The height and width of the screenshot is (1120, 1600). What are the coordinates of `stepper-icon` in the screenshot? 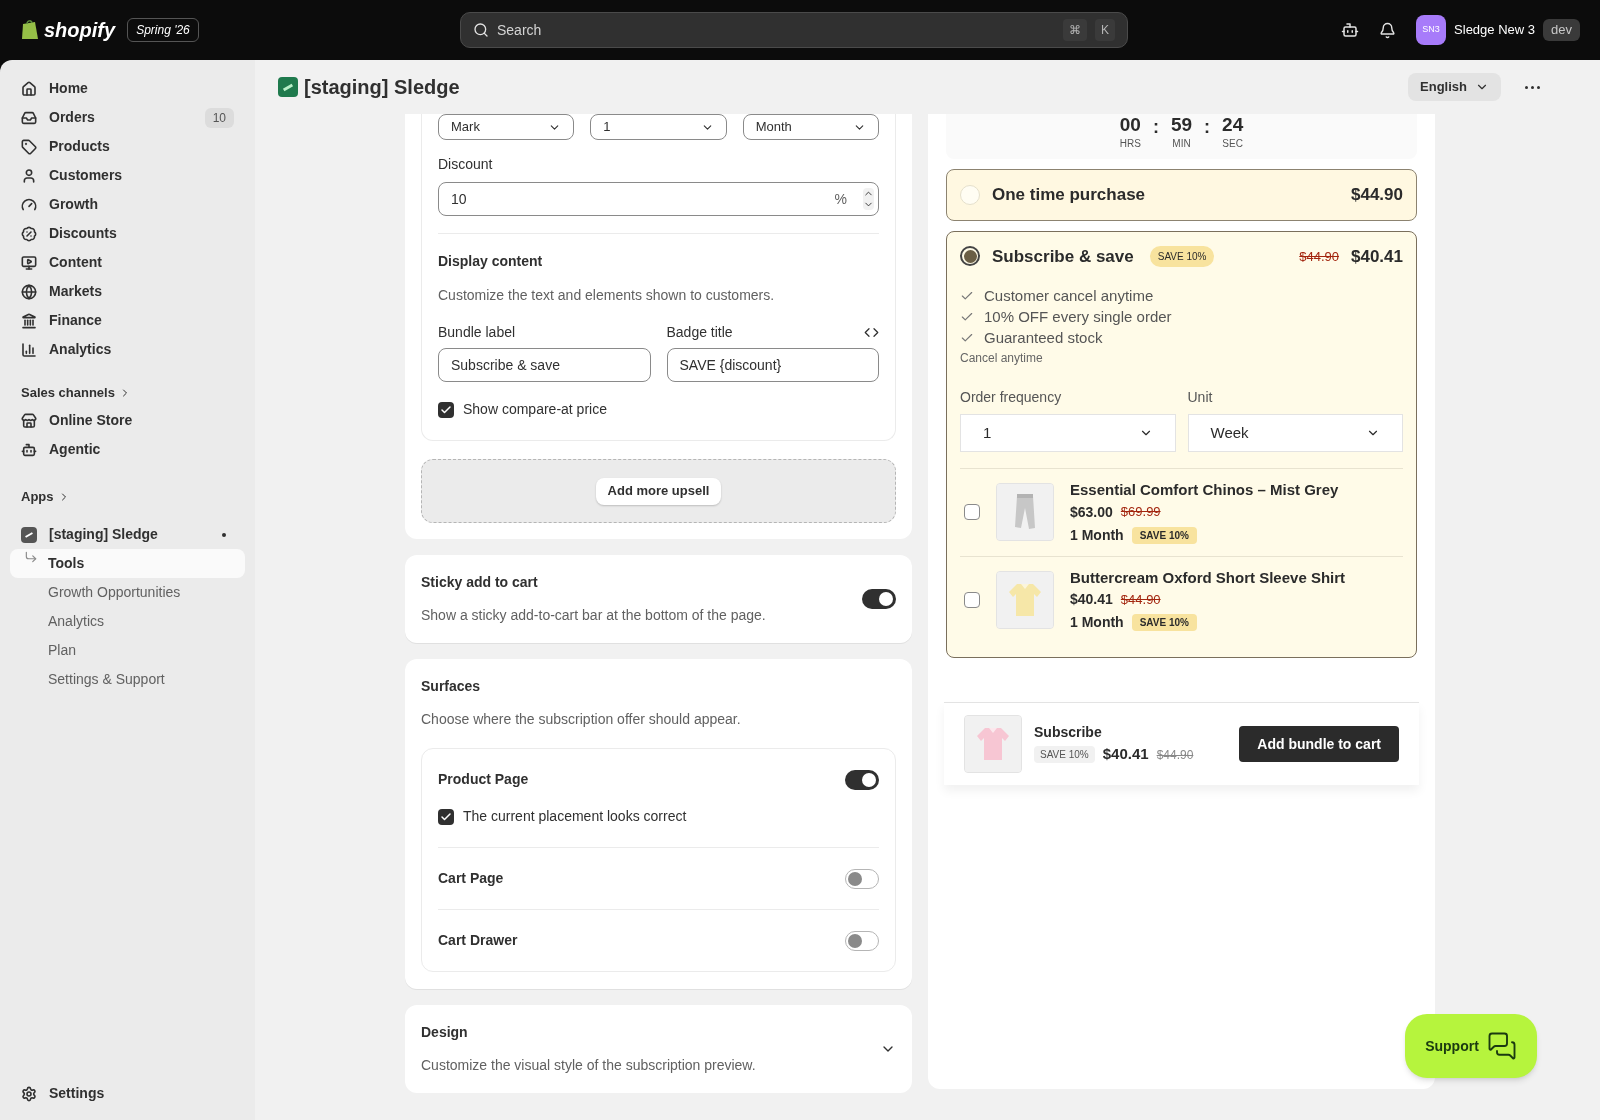 It's located at (868, 199).